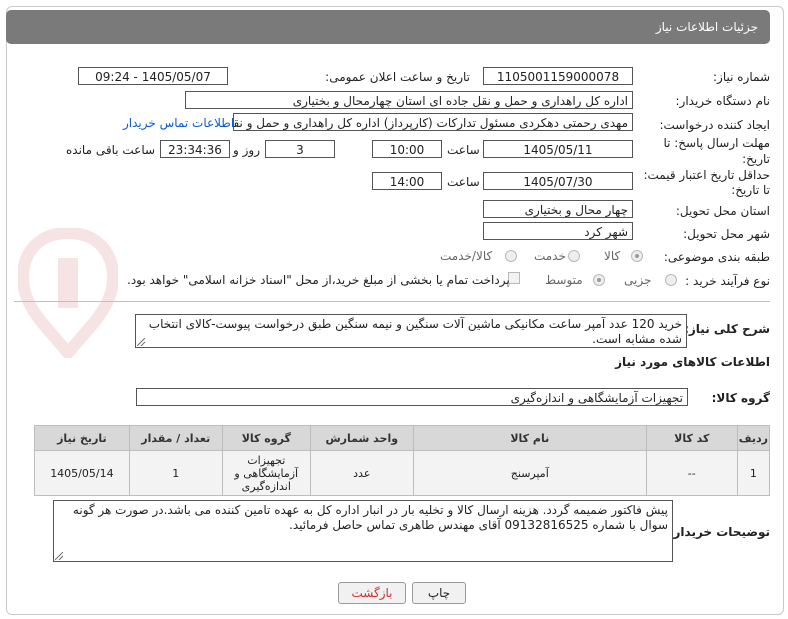  What do you see at coordinates (82, 473) in the screenshot?
I see `cell-need-date: 1405/05/14` at bounding box center [82, 473].